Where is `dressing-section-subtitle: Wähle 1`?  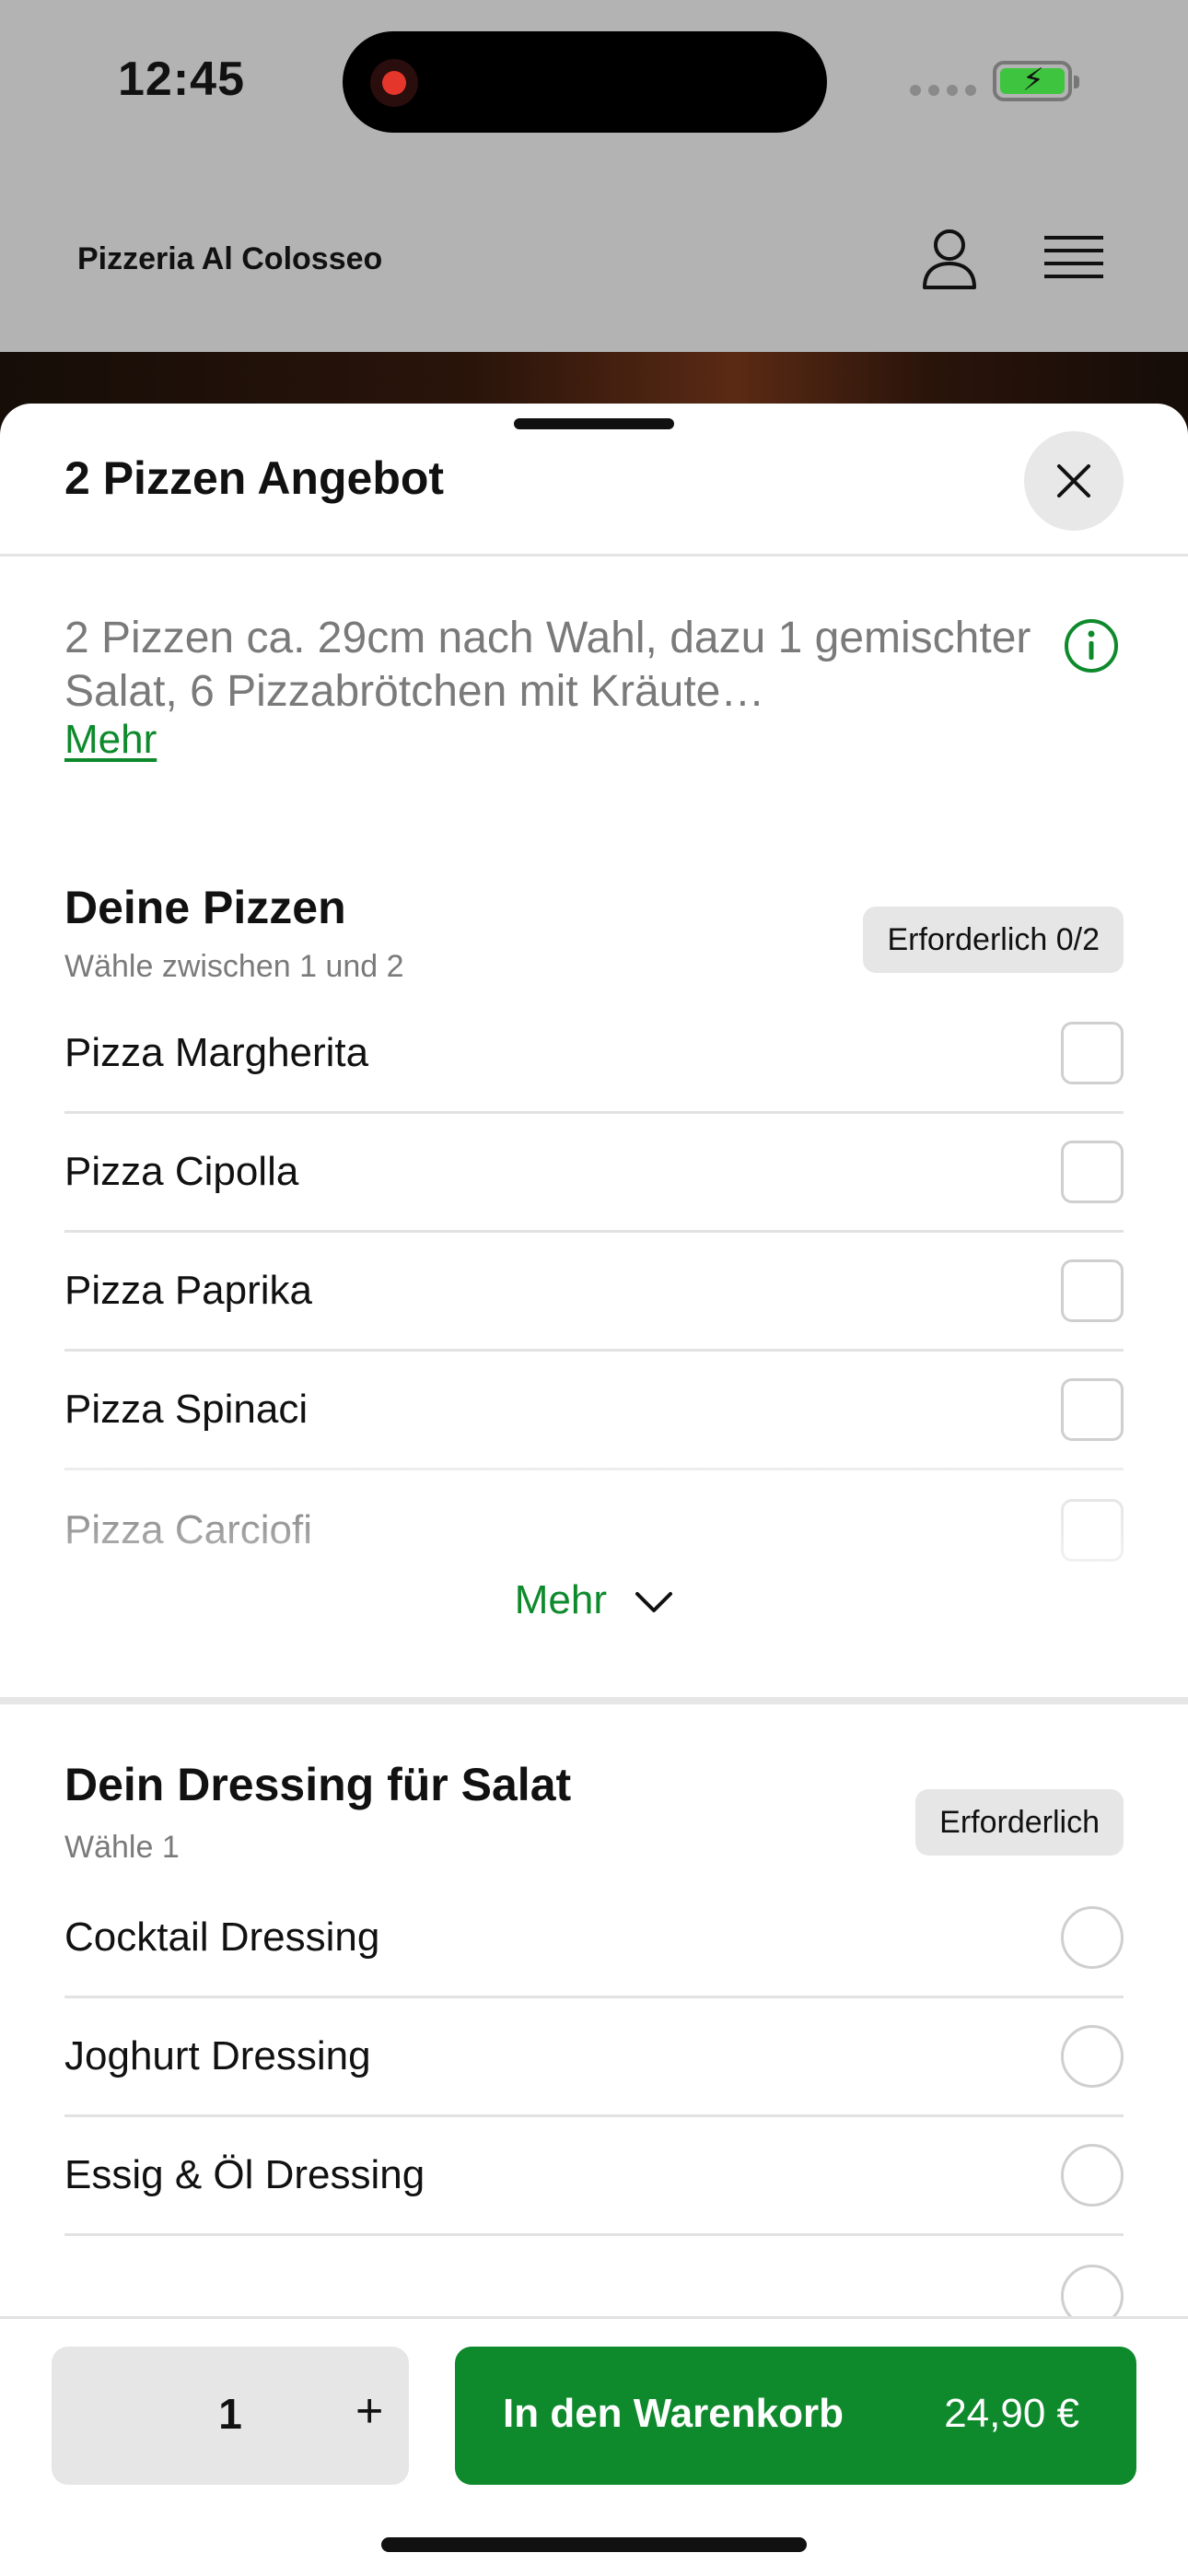
dressing-section-subtitle: Wähle 1 is located at coordinates (122, 1847).